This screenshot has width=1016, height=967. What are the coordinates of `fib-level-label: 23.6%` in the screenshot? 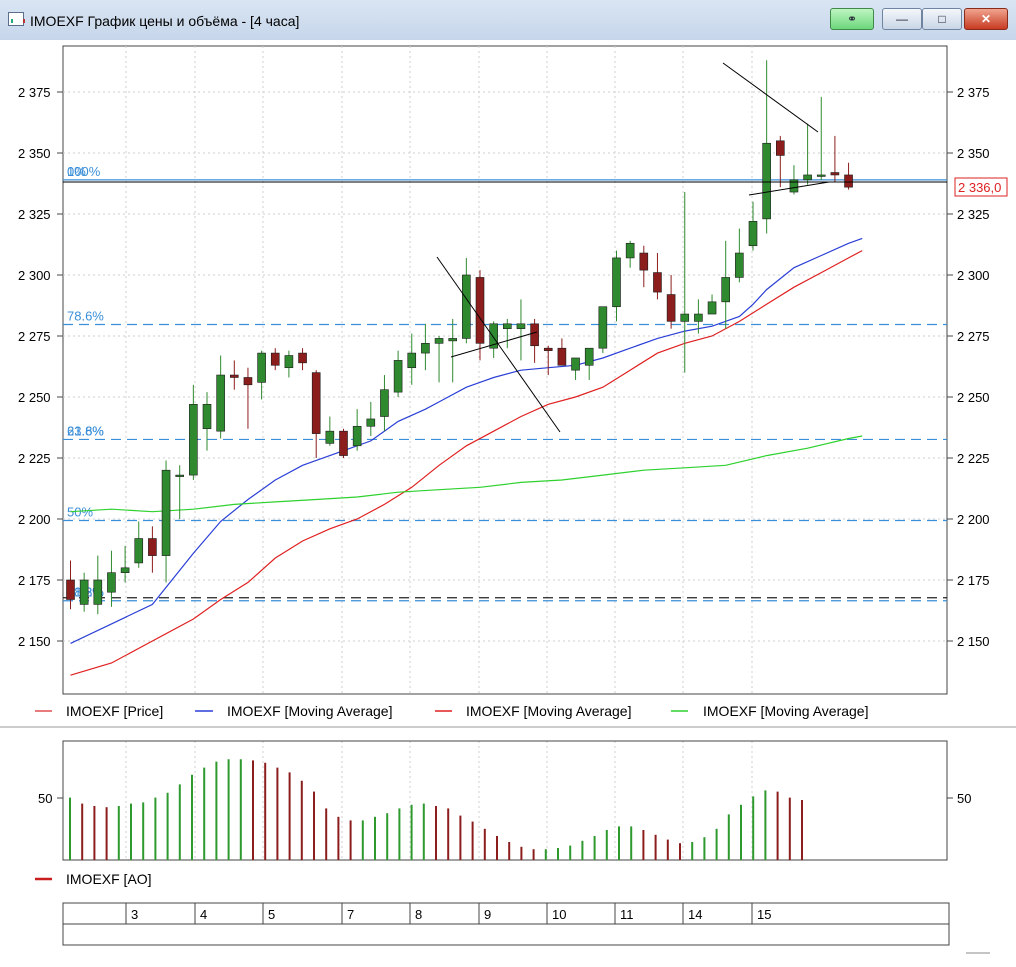 It's located at (85, 430).